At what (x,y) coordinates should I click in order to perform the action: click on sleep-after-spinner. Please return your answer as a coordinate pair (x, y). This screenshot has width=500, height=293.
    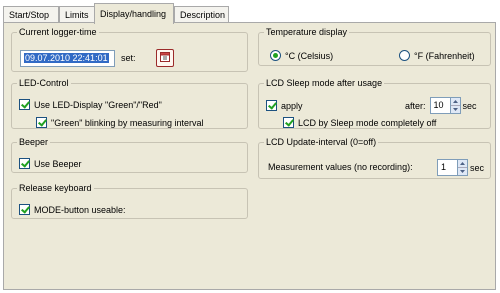
    Looking at the image, I should click on (455, 105).